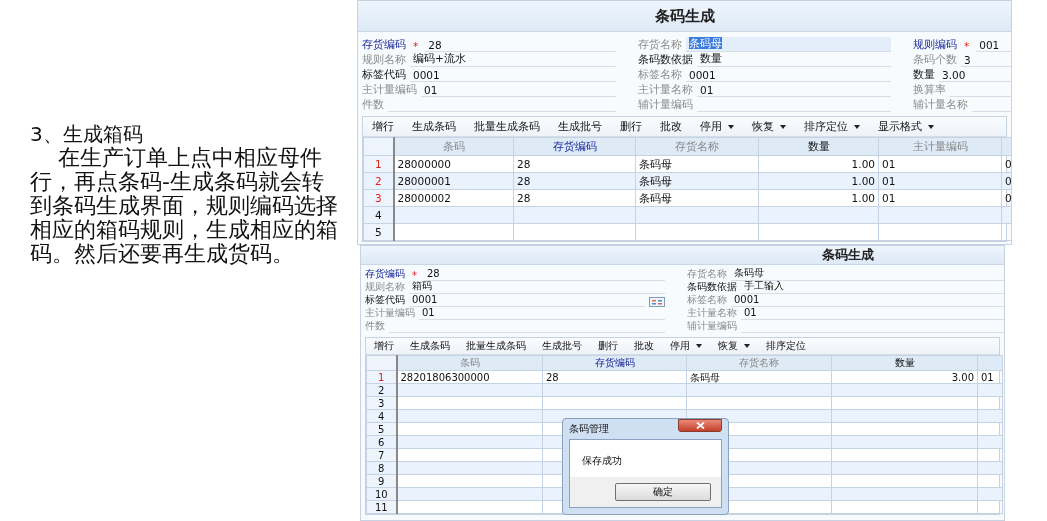 The image size is (1047, 521). What do you see at coordinates (657, 302) in the screenshot?
I see `list-icon` at bounding box center [657, 302].